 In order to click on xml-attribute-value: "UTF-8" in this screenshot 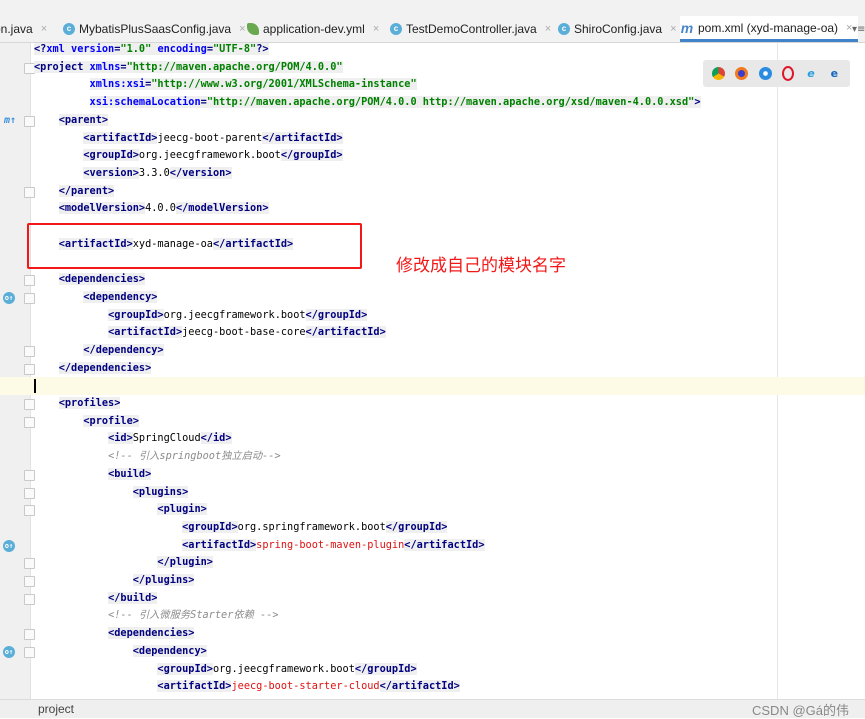, I will do `click(234, 49)`.